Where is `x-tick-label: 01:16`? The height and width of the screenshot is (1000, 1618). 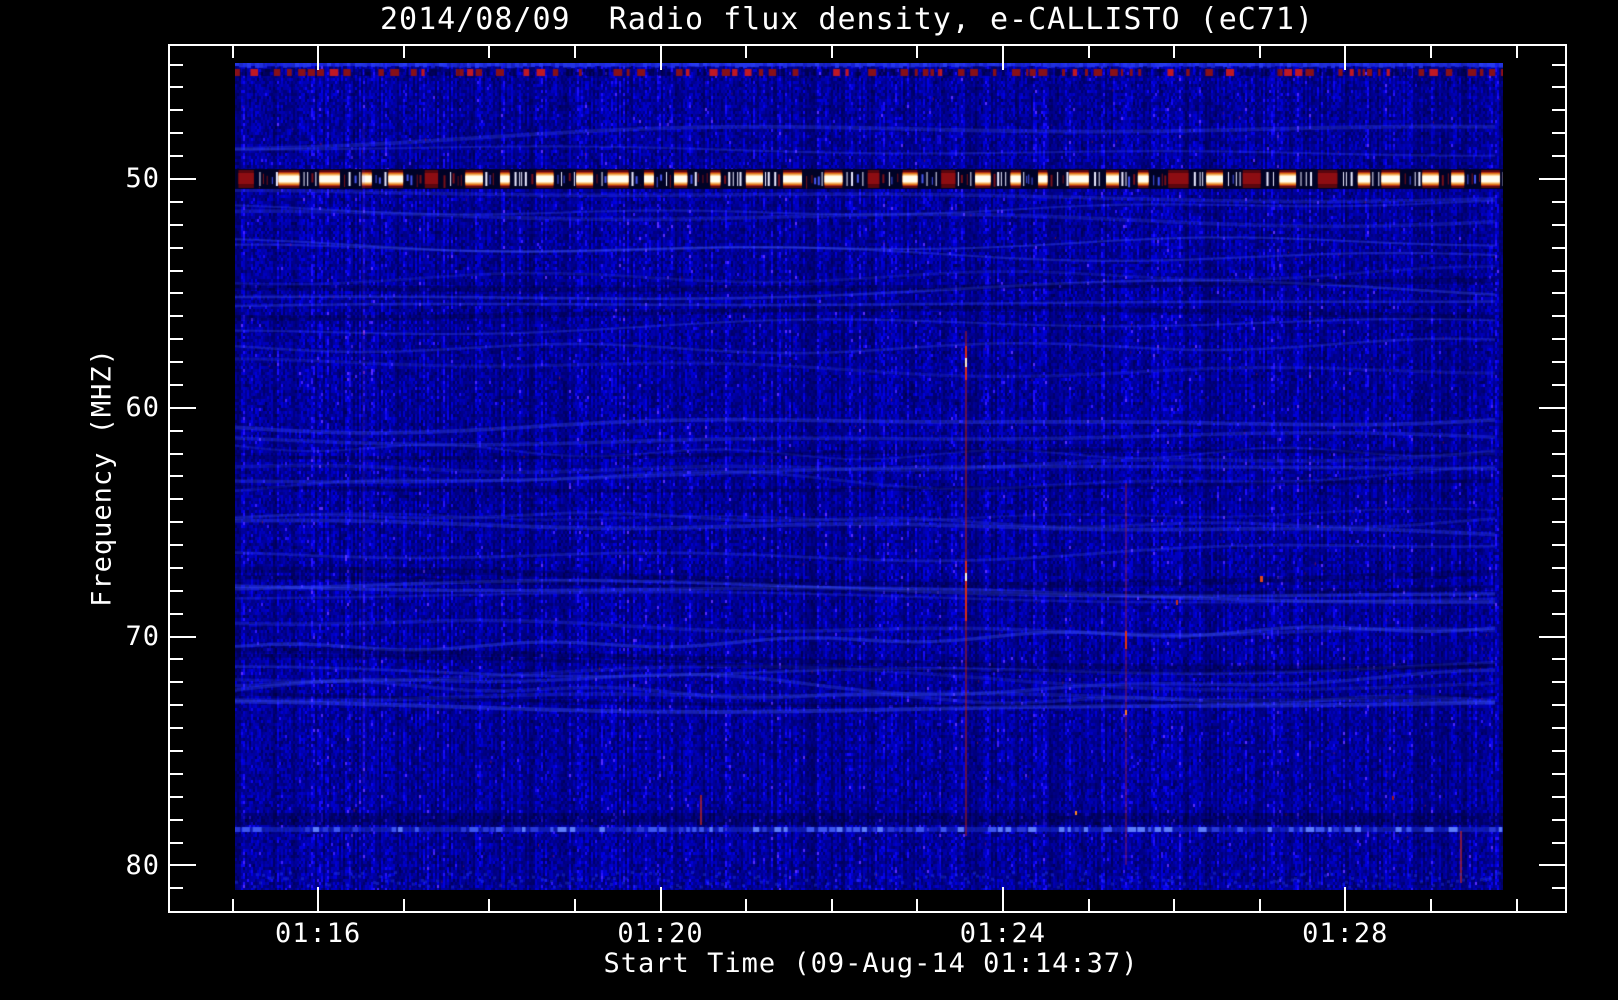
x-tick-label: 01:16 is located at coordinates (318, 933).